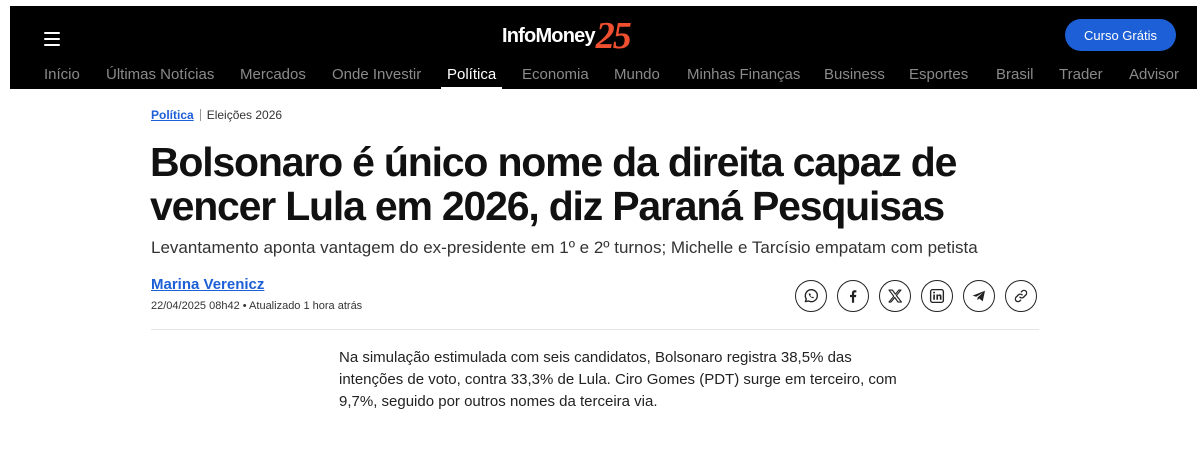 The height and width of the screenshot is (461, 1200). What do you see at coordinates (1081, 76) in the screenshot?
I see `nav-item-trader: Trader` at bounding box center [1081, 76].